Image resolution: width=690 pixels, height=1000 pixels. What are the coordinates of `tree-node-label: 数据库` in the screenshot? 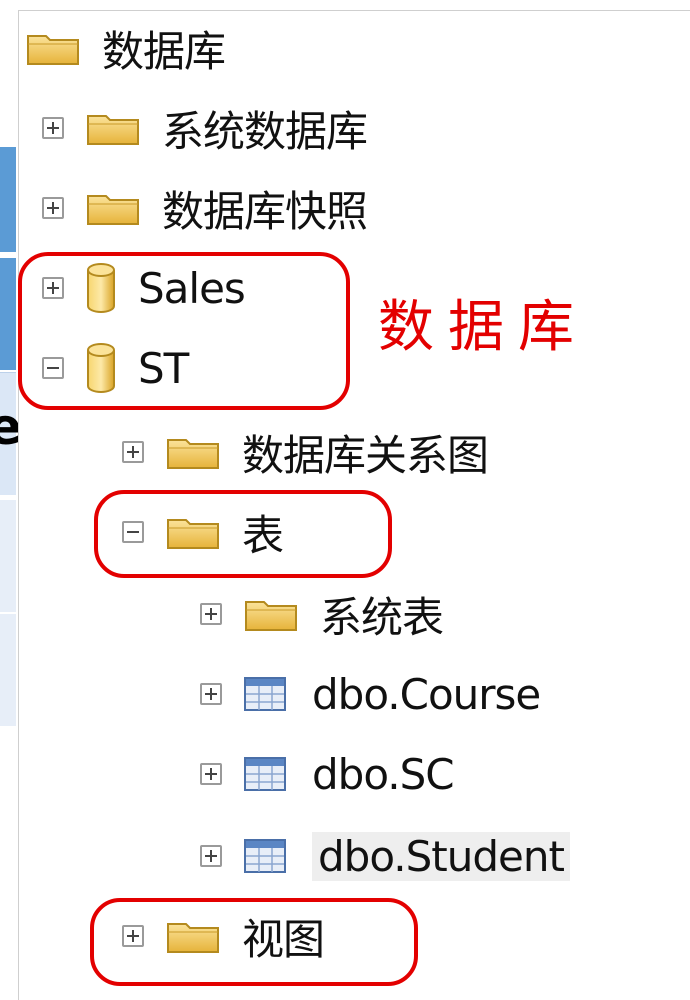 It's located at (164, 51).